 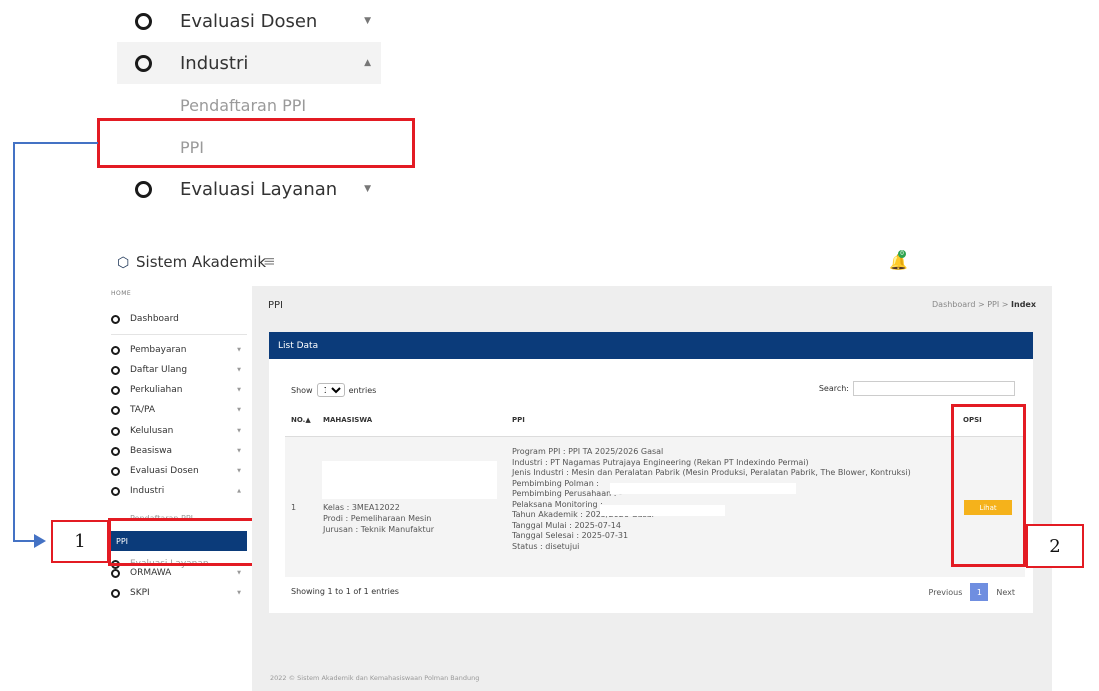 I want to click on zoom-menu-label: Evaluasi Layanan, so click(x=259, y=189).